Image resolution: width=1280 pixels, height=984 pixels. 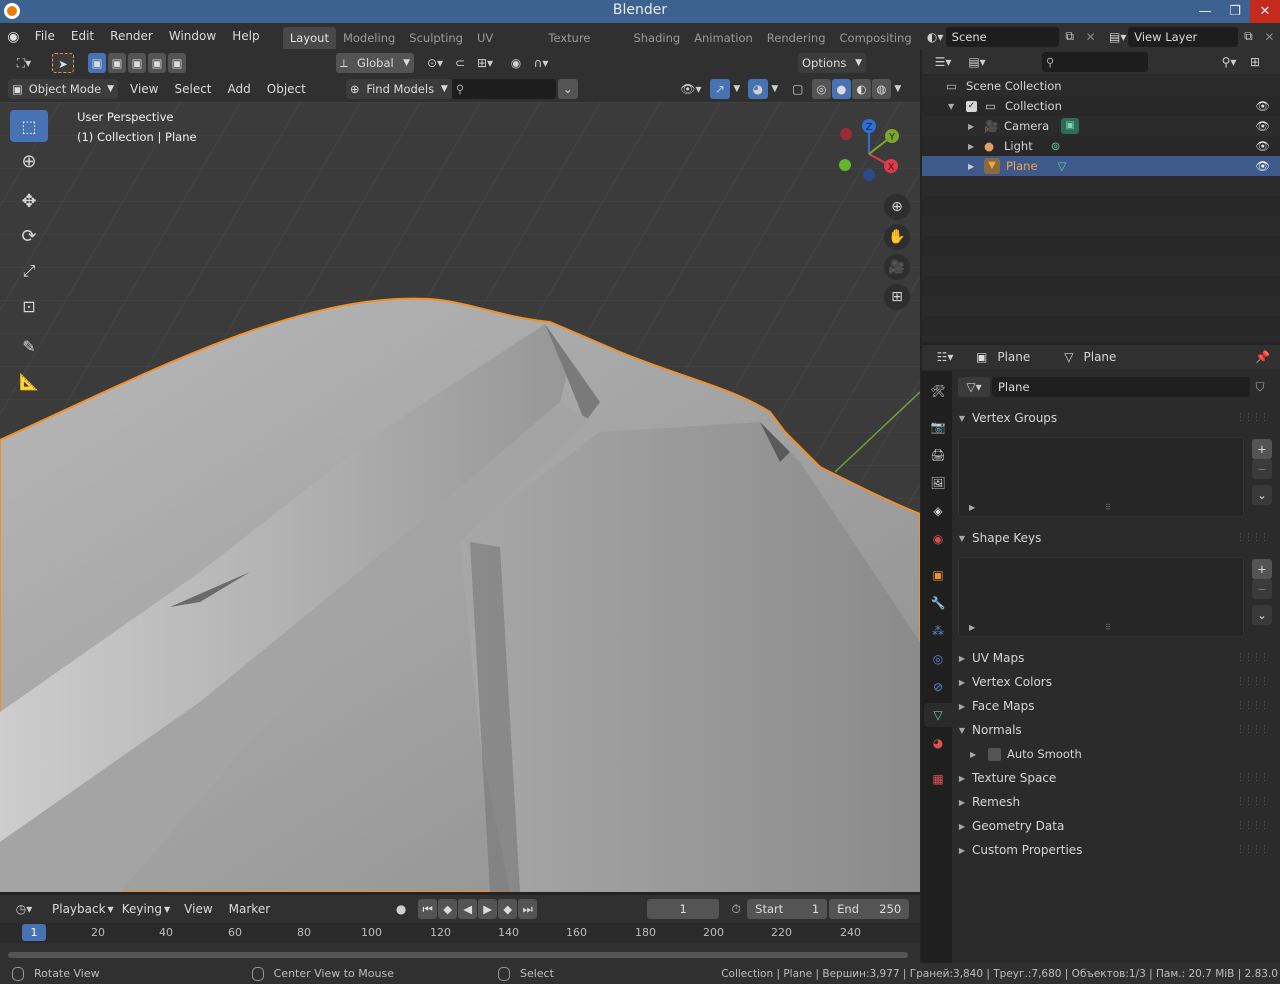 What do you see at coordinates (1101, 166) in the screenshot?
I see `outliner-row-plane: ▶ ▼ Plane ▽ 👁` at bounding box center [1101, 166].